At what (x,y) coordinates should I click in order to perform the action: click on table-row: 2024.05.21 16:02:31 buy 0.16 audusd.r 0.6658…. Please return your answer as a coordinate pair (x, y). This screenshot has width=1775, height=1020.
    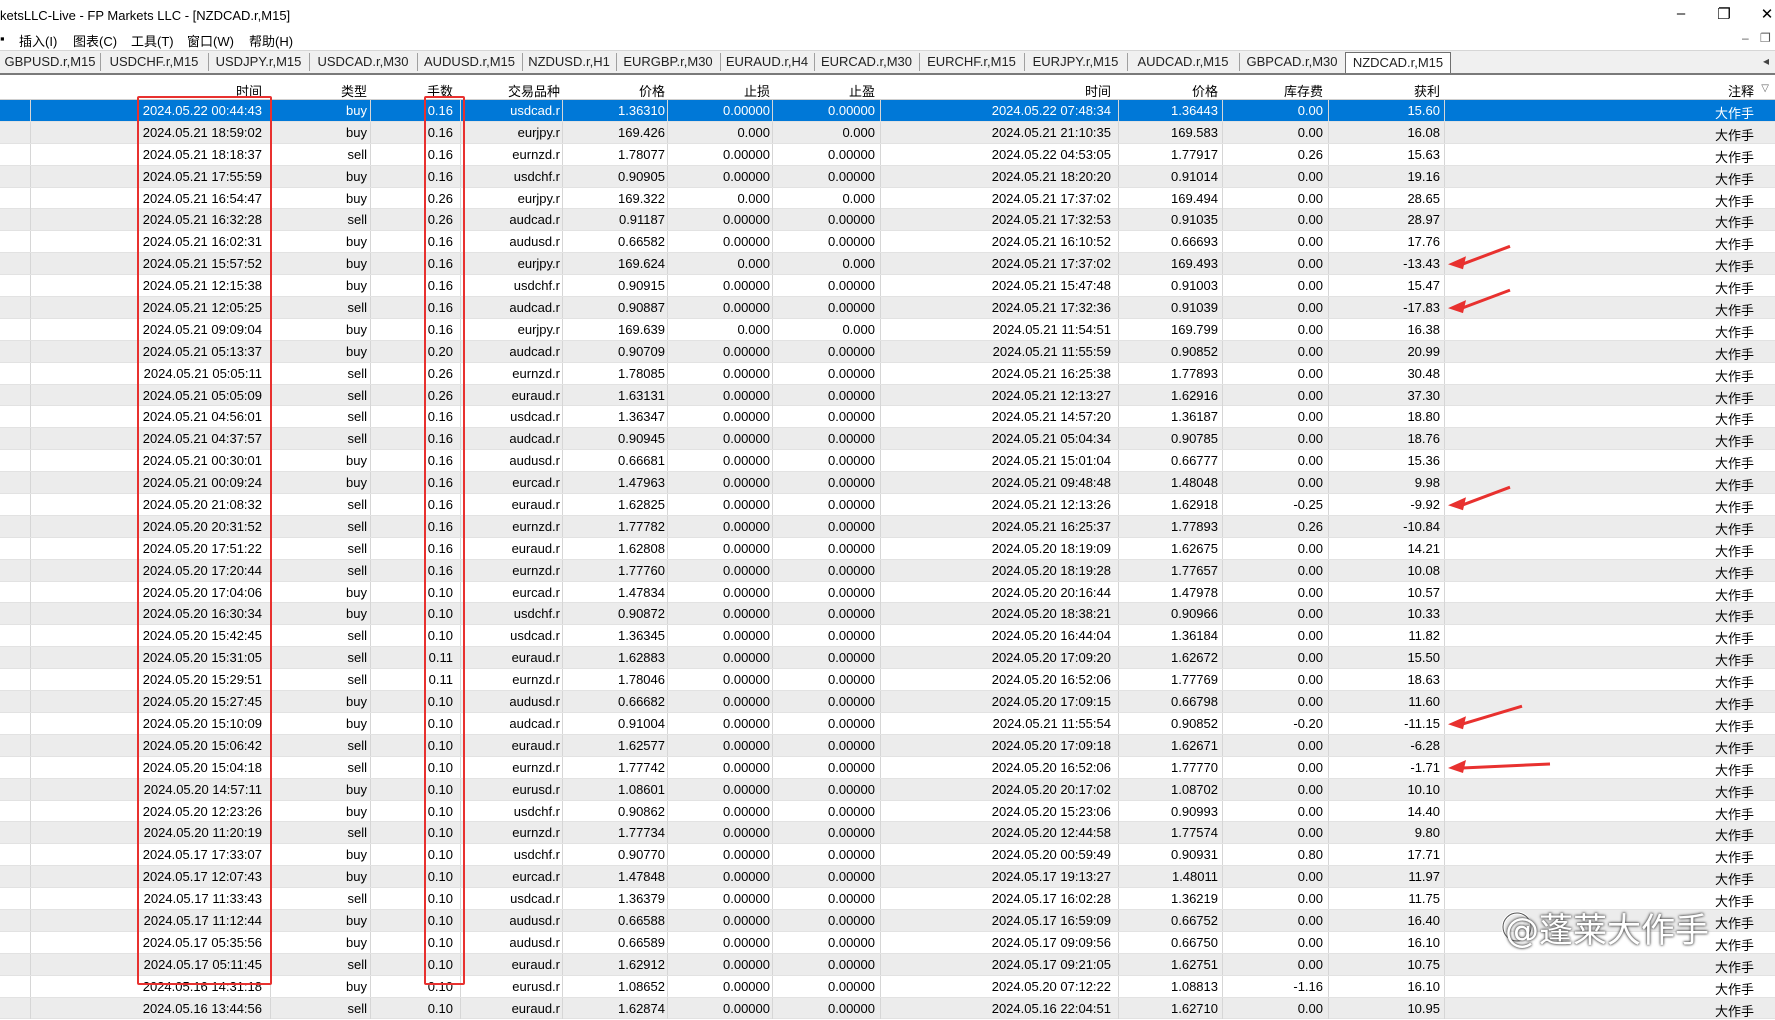
    Looking at the image, I should click on (887, 242).